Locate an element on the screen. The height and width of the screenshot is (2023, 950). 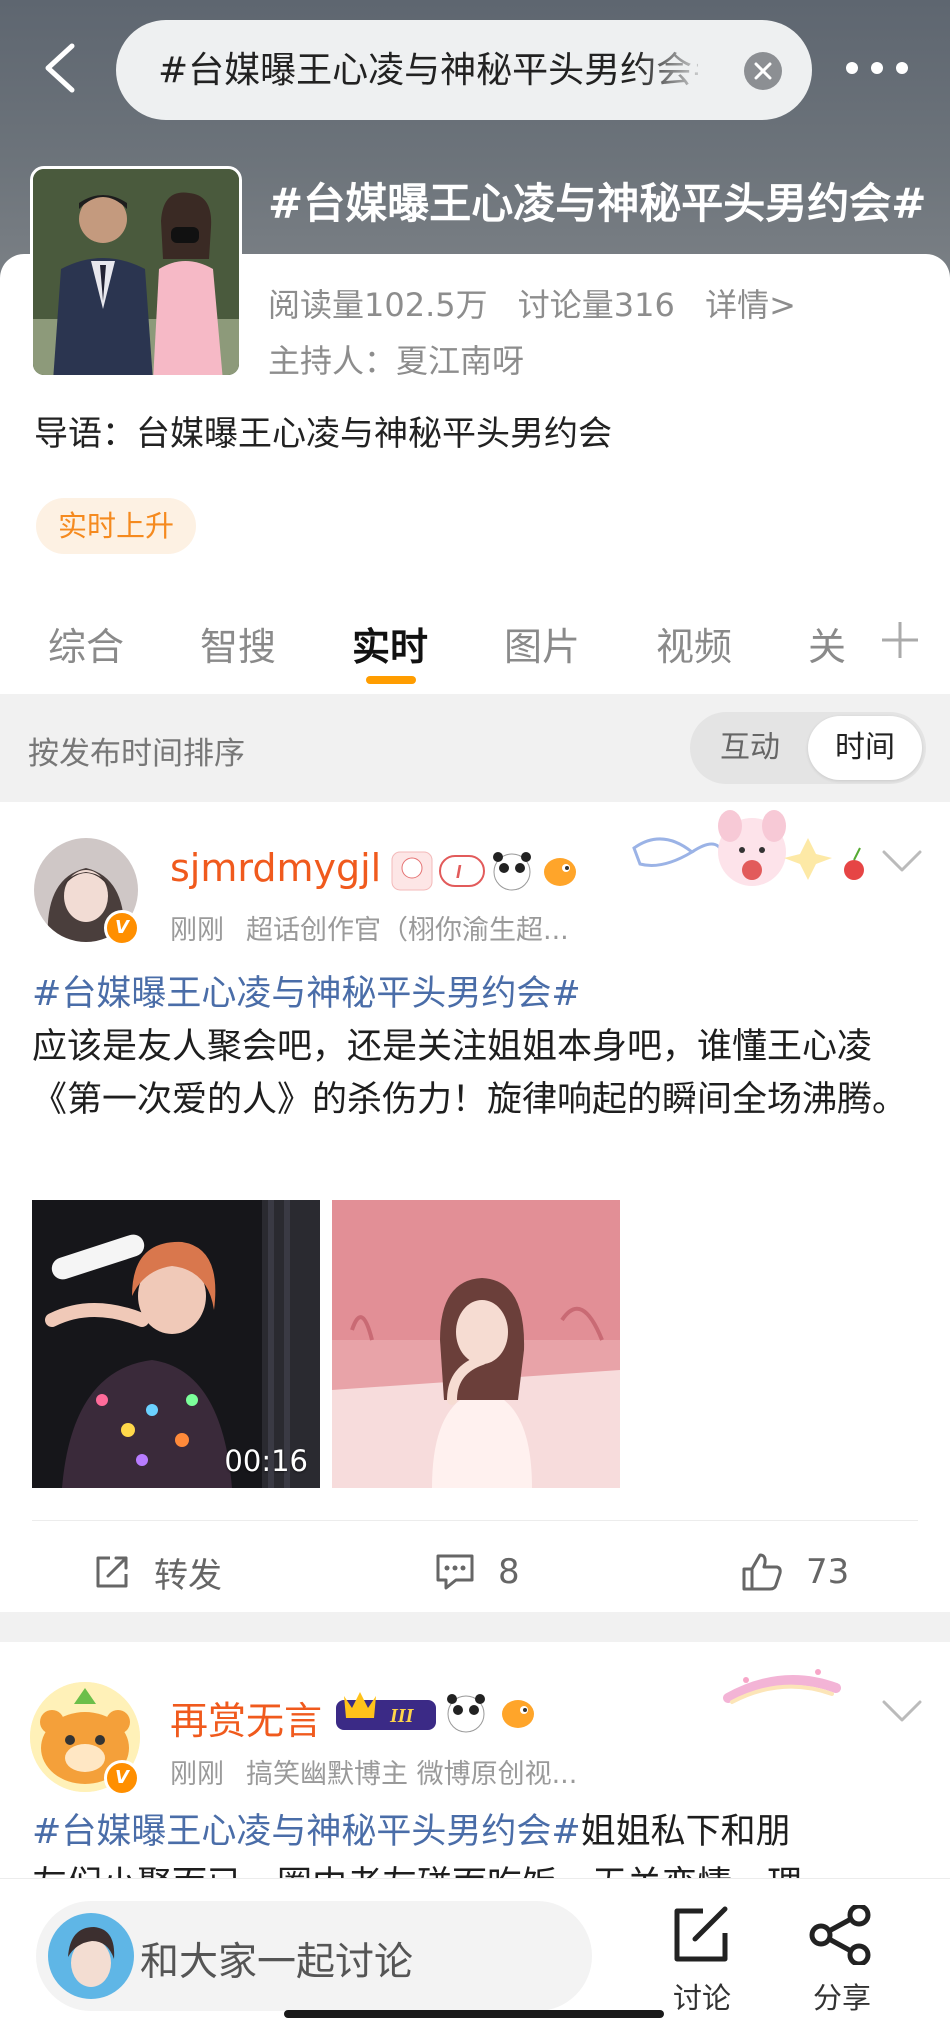
sort-label: 按发布时间排序 is located at coordinates (136, 754).